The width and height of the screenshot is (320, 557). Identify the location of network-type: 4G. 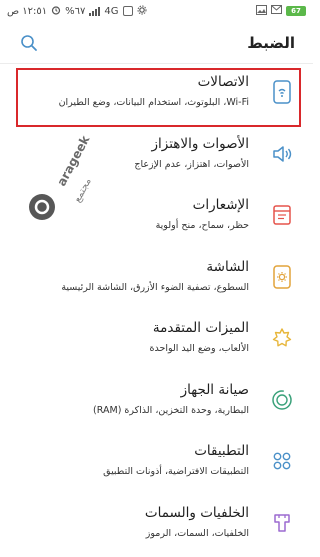
(111, 11).